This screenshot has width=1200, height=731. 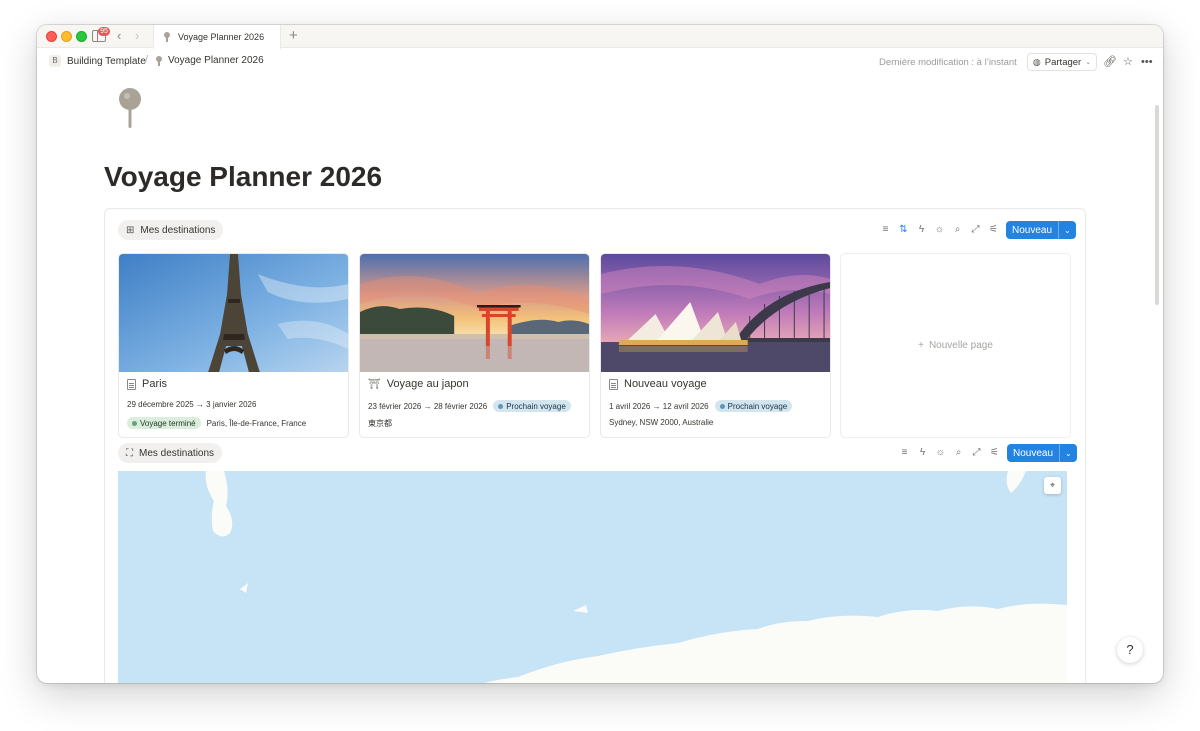 I want to click on share-label: Partager, so click(x=1063, y=62).